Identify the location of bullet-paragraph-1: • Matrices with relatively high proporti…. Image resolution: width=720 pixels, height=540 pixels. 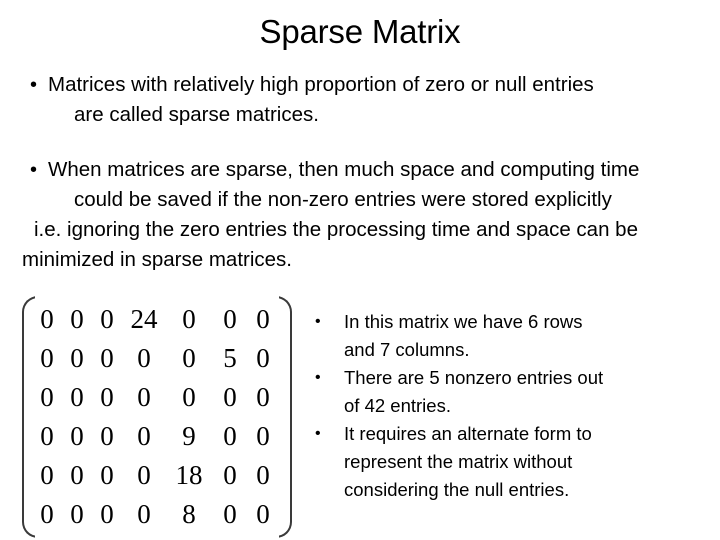
(360, 100).